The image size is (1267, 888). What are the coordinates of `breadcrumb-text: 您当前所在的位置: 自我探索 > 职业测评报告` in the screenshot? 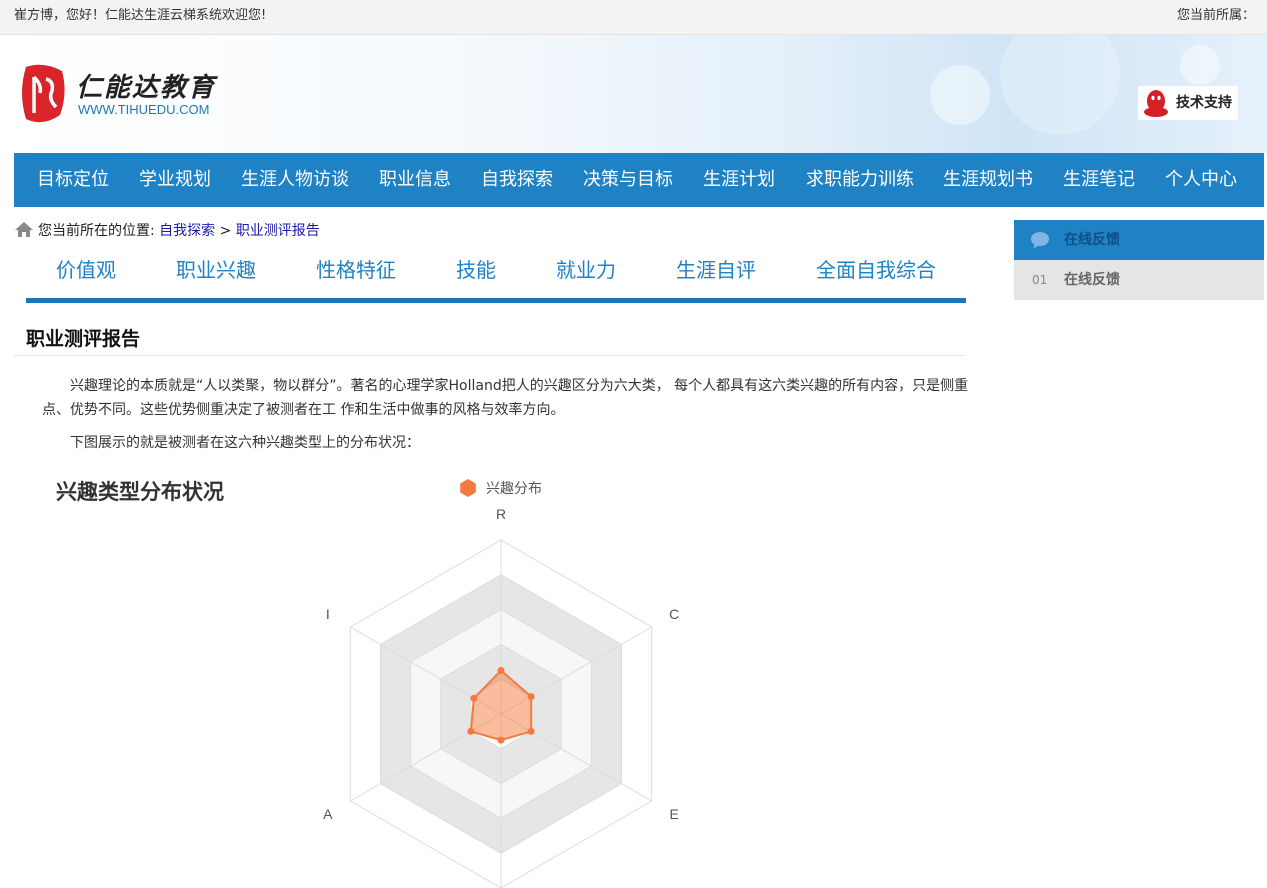 It's located at (179, 231).